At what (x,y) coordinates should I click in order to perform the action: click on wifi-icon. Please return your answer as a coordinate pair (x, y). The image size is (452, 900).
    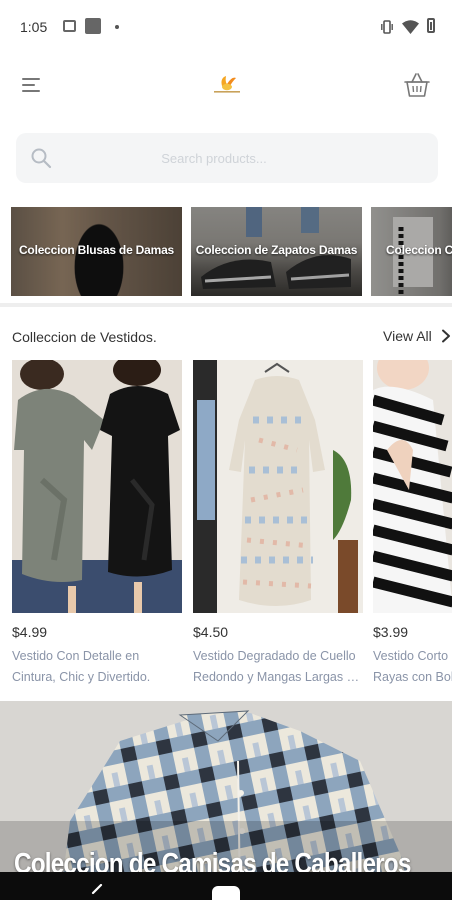
    Looking at the image, I should click on (410, 27).